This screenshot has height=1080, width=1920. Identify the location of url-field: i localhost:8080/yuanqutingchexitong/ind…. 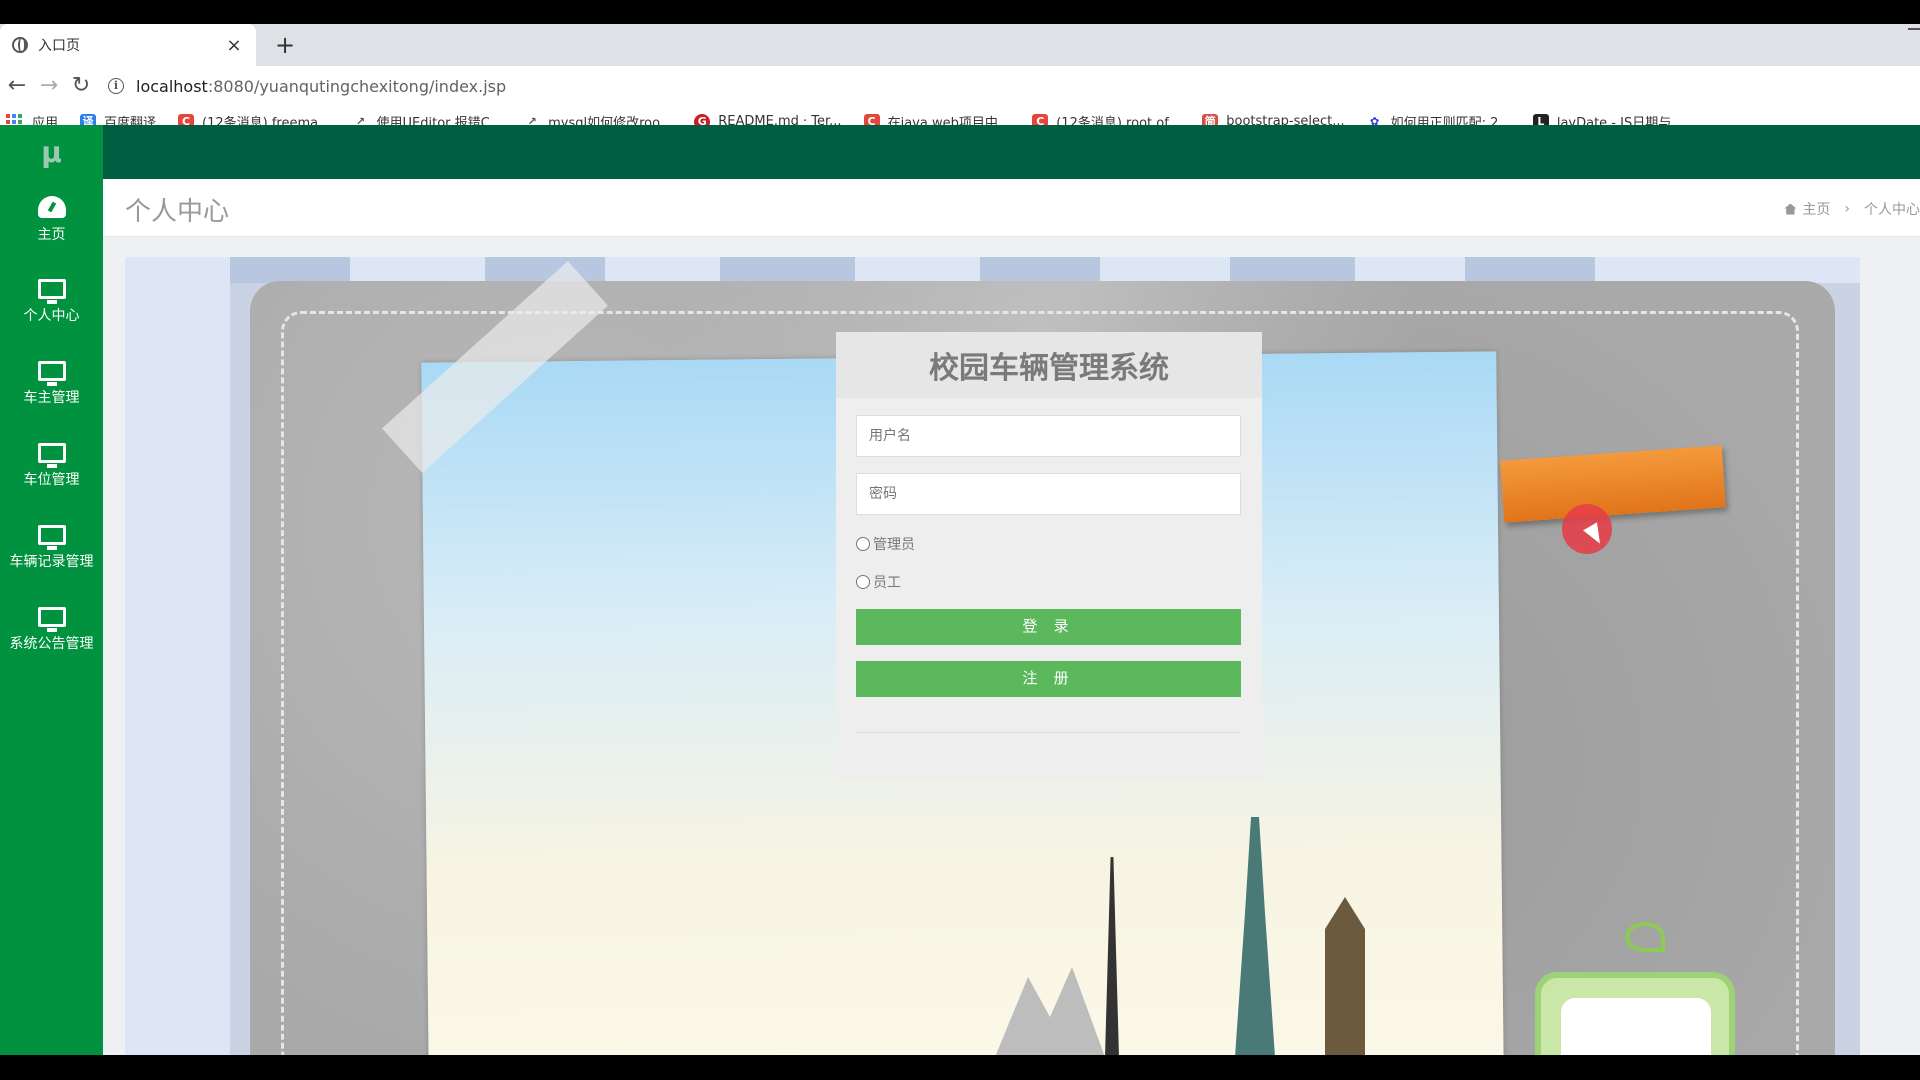
(1014, 86).